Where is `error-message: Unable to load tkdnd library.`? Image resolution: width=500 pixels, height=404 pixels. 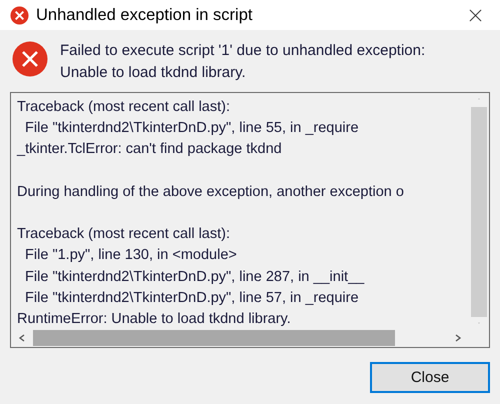 error-message: Unable to load tkdnd library. is located at coordinates (153, 73).